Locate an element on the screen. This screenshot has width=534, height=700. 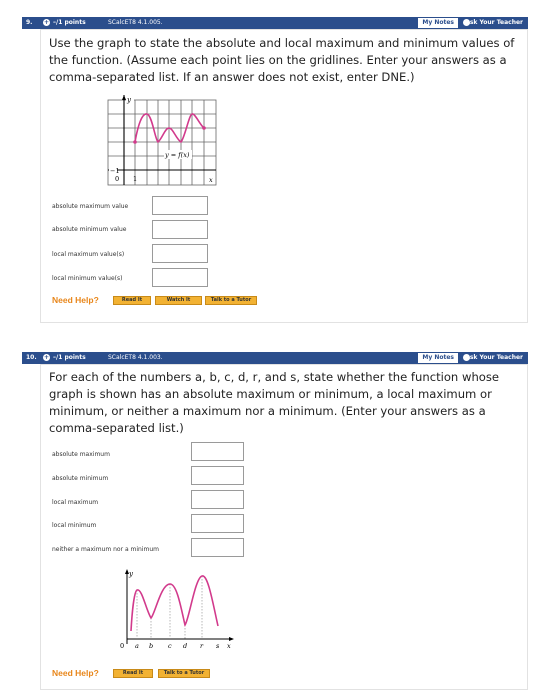
y-axis-label: y is located at coordinates (131, 574).